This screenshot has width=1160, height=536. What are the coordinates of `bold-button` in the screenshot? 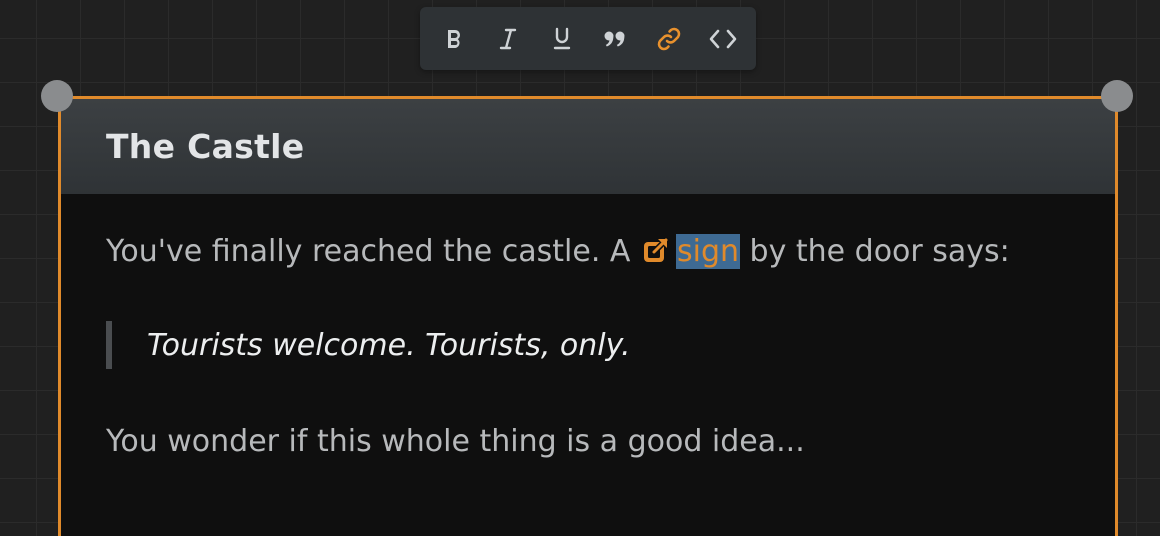 It's located at (454, 39).